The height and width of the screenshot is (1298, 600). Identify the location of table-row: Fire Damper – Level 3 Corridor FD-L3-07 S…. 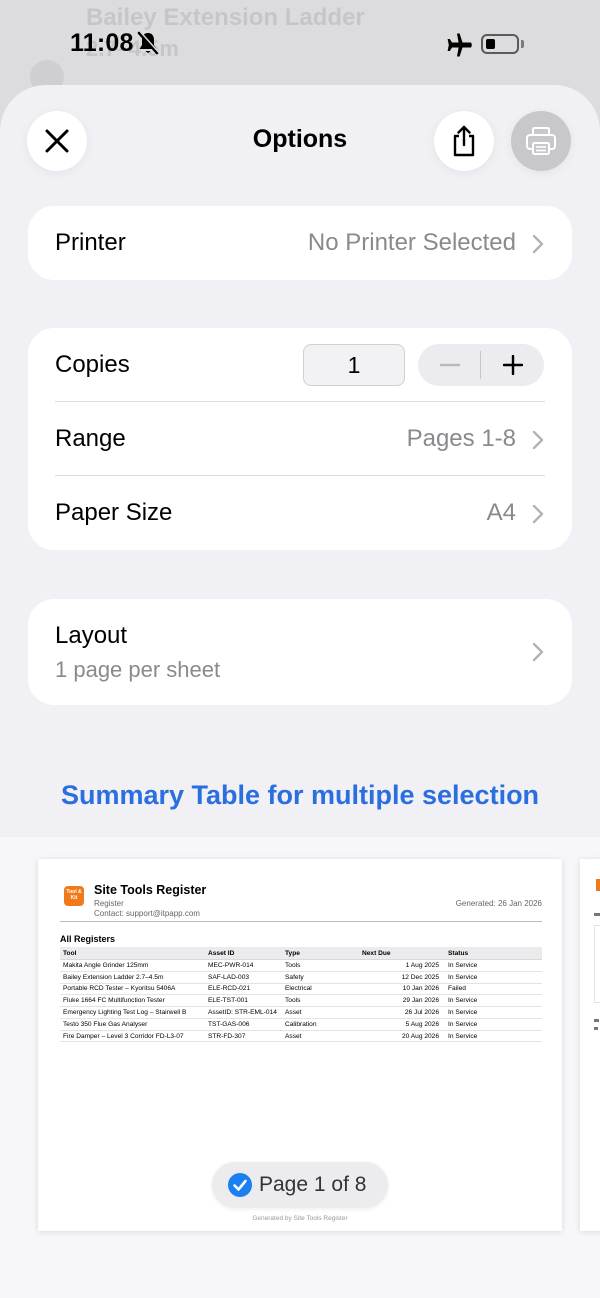
(301, 1036).